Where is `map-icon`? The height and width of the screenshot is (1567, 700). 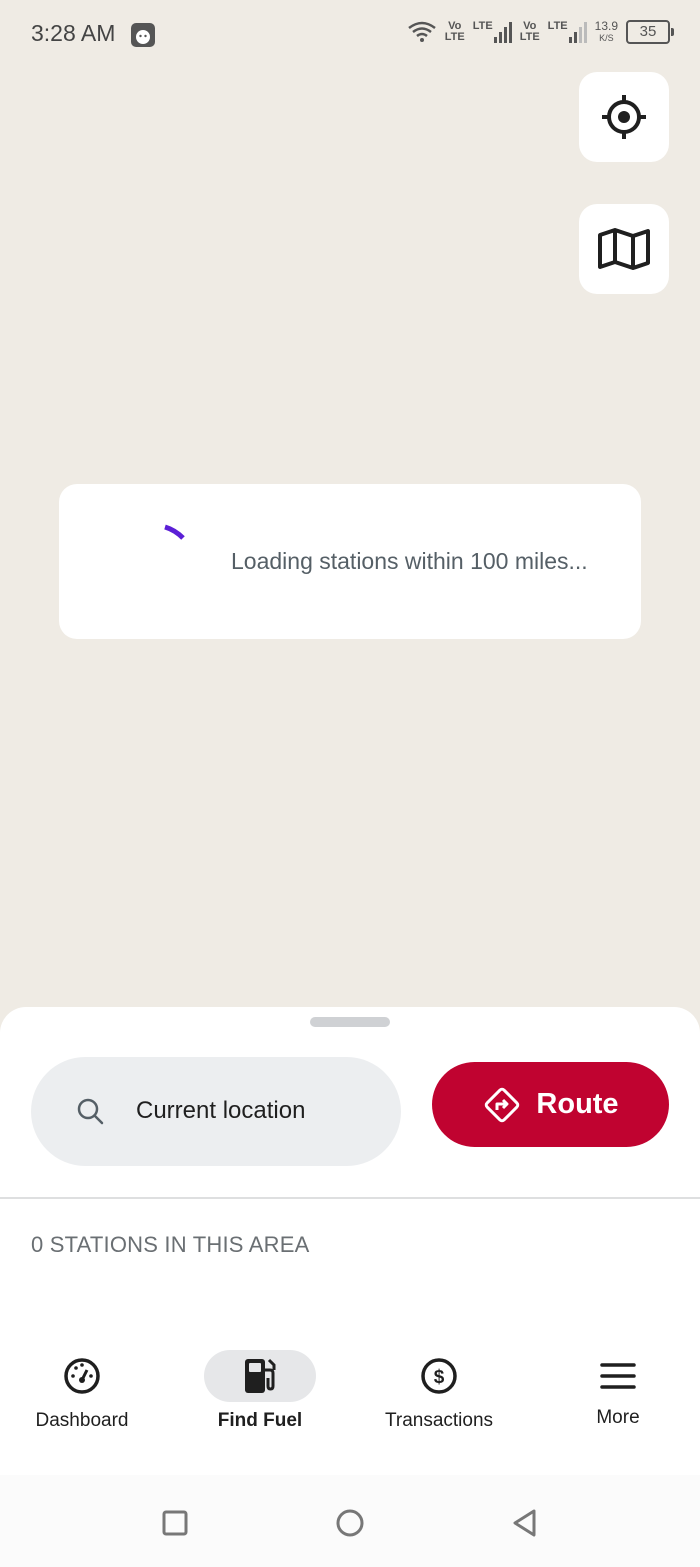 map-icon is located at coordinates (624, 249).